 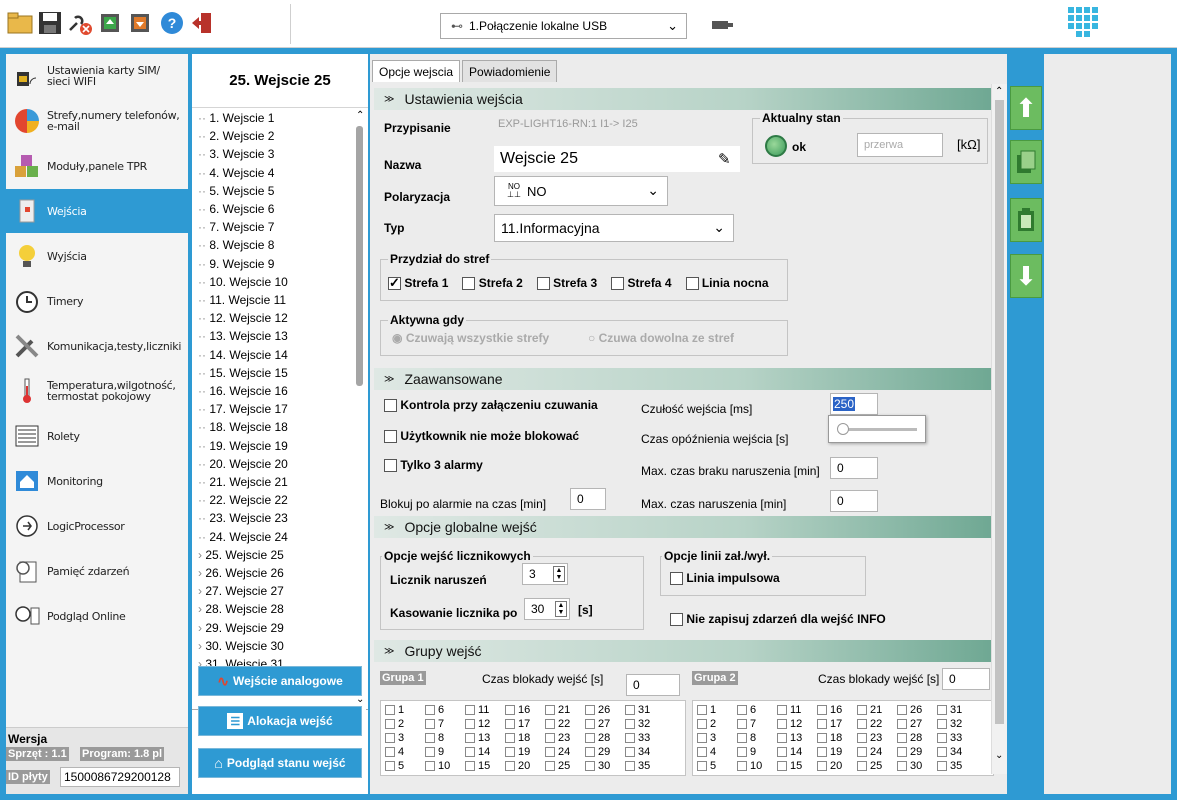 What do you see at coordinates (789, 710) in the screenshot?
I see `group2-checkbox: 11` at bounding box center [789, 710].